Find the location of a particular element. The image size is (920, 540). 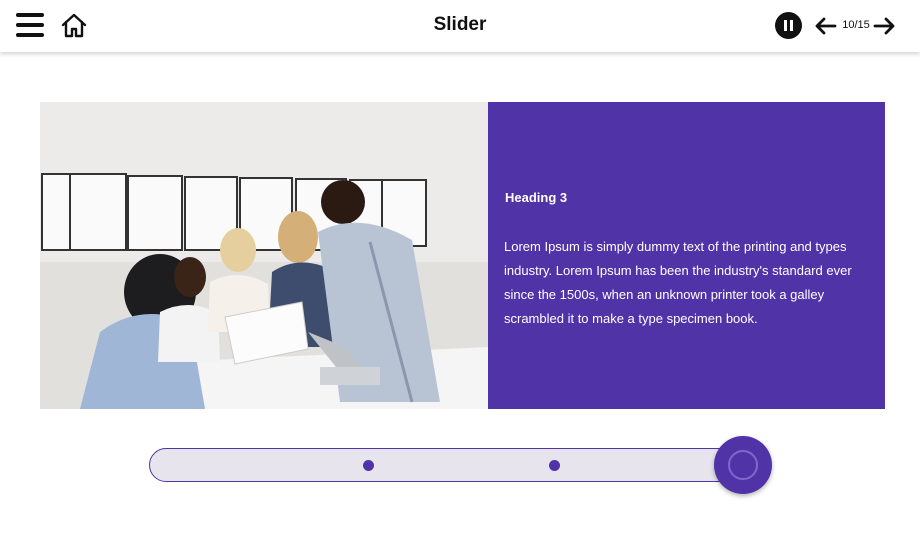

next-slide-button is located at coordinates (884, 26).